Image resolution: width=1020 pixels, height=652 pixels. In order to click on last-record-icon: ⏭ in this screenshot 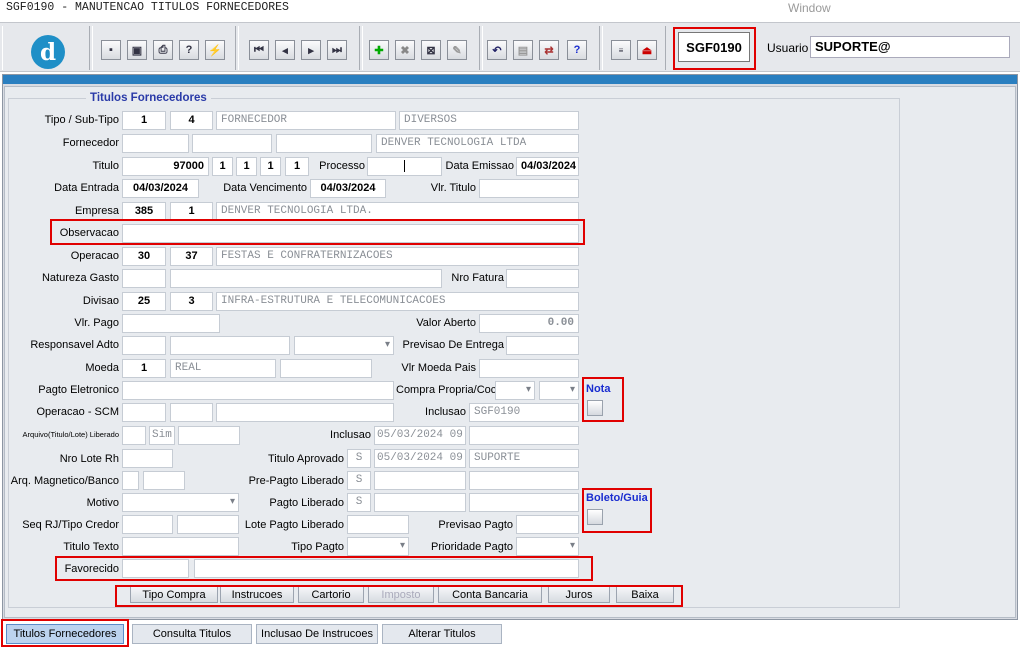, I will do `click(337, 50)`.